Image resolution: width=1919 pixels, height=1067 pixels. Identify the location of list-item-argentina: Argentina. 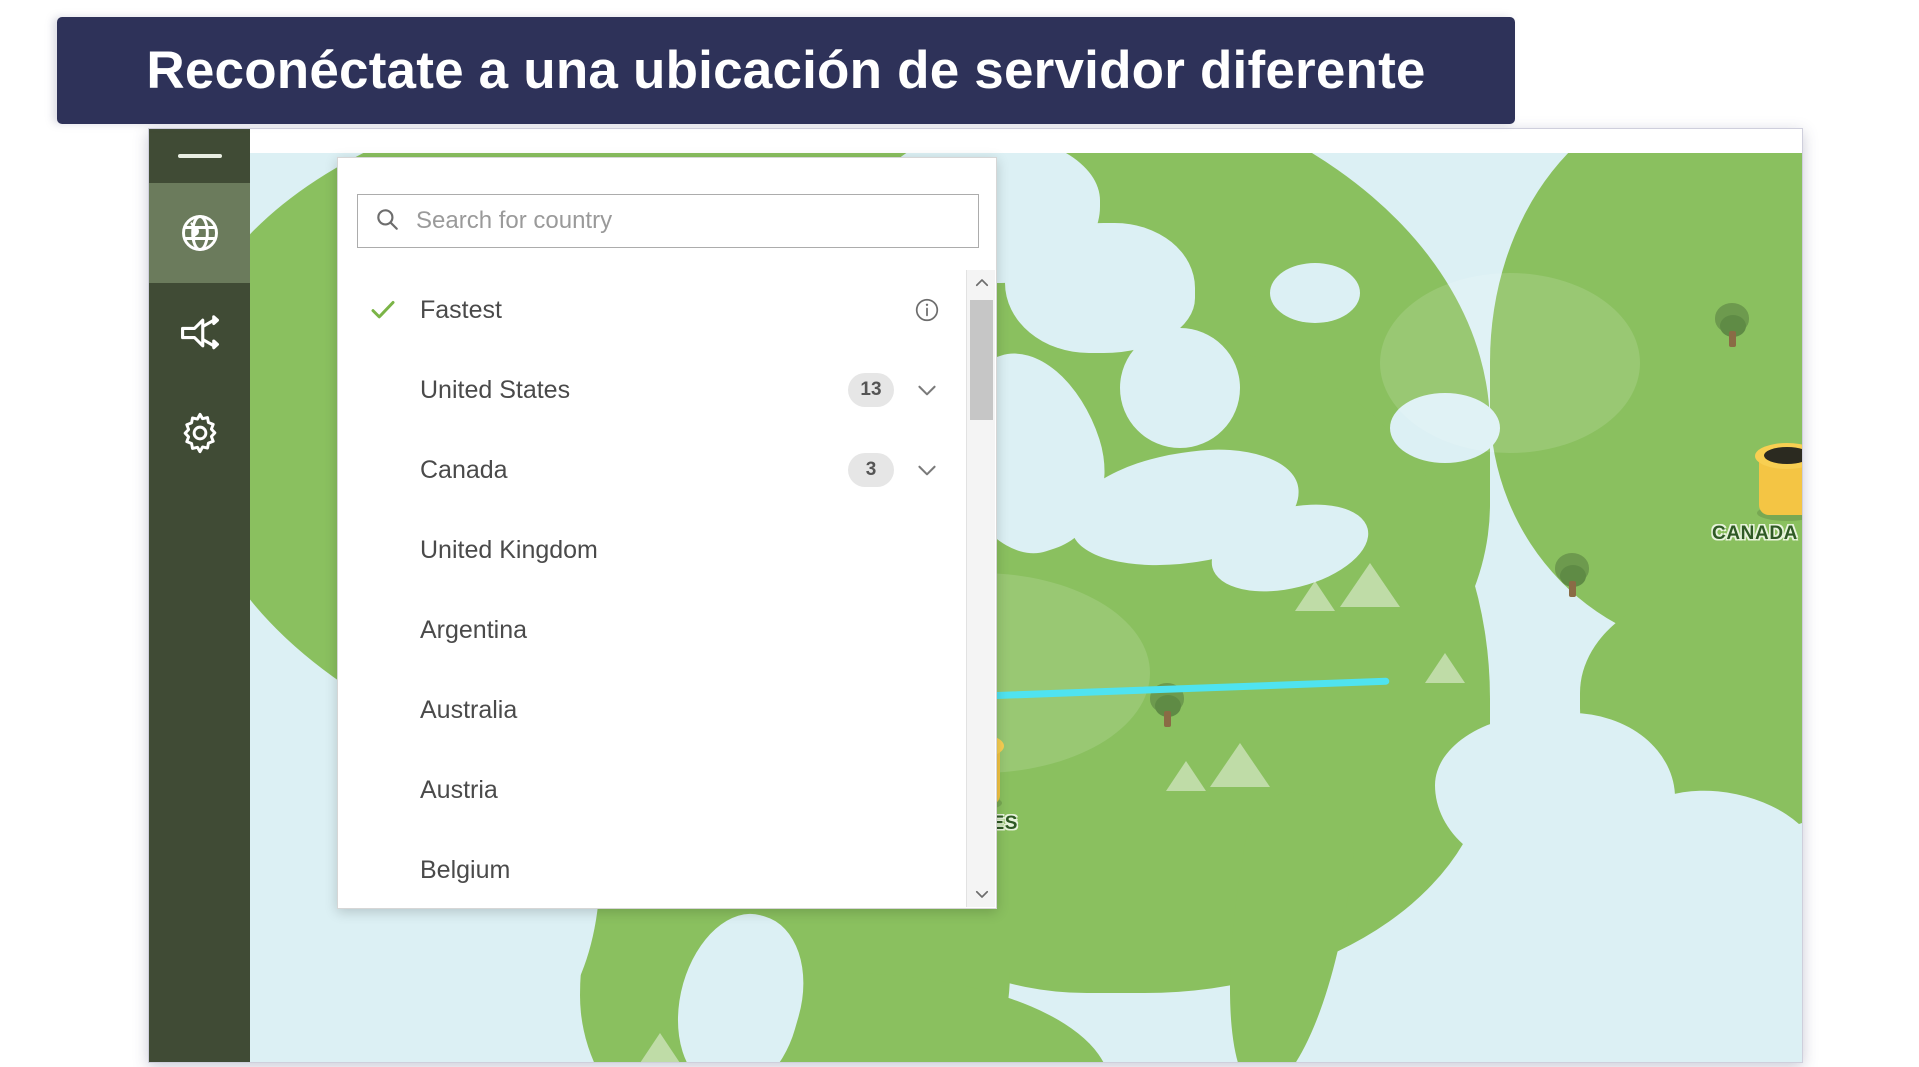
(652, 630).